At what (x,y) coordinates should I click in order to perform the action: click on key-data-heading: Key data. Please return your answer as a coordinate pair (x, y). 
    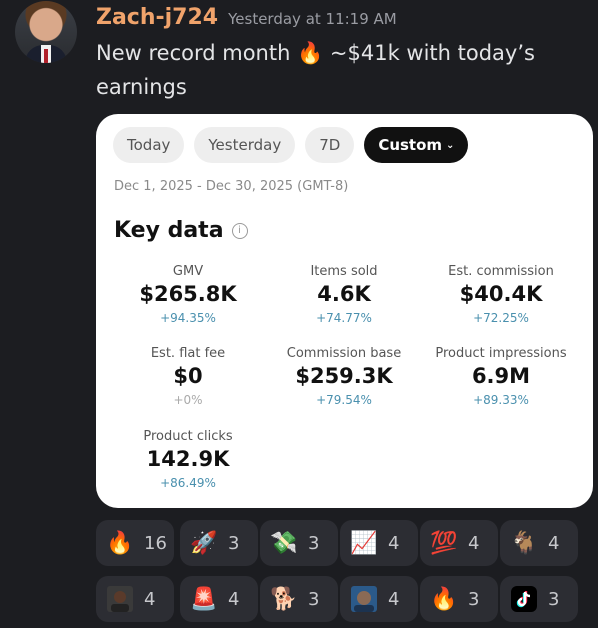
    Looking at the image, I should click on (169, 230).